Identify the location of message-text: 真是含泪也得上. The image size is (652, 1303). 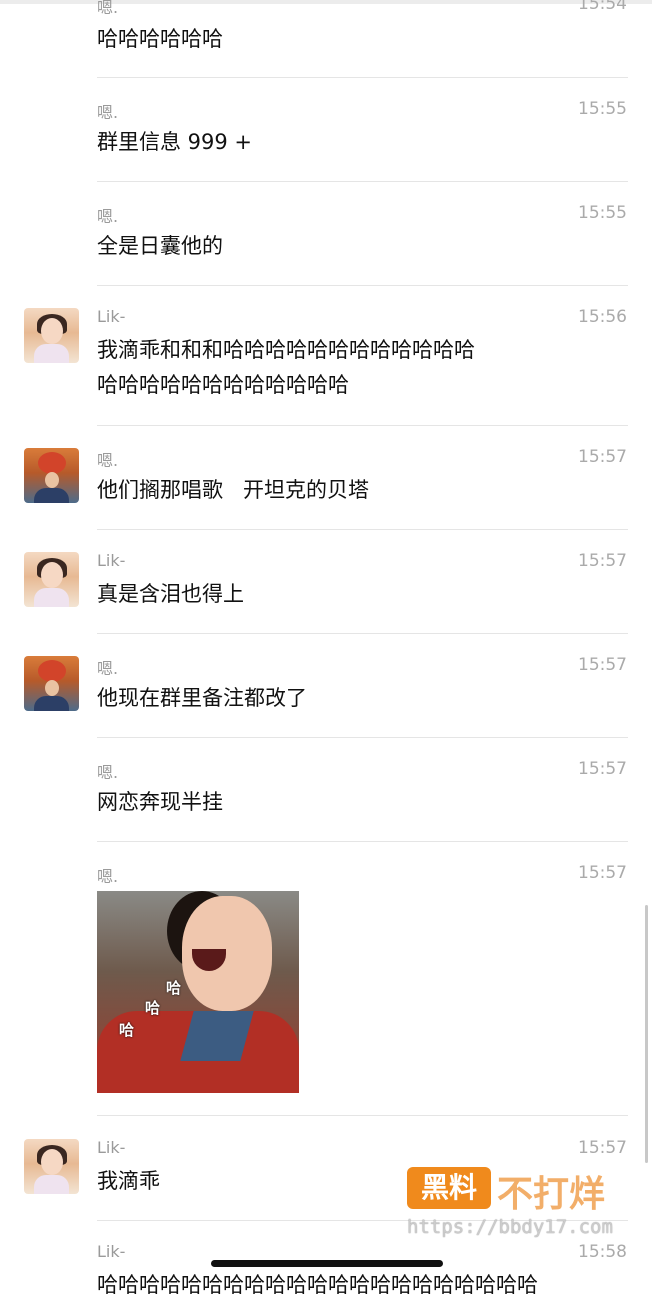
(170, 594).